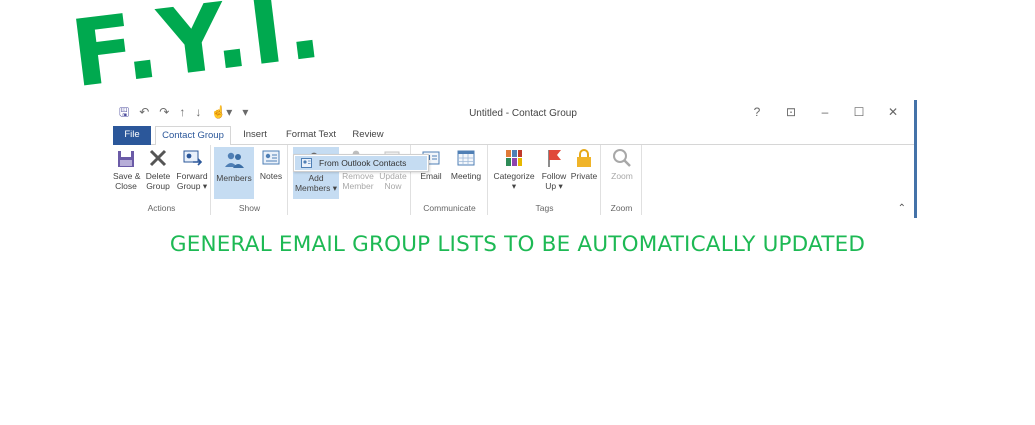 Image resolution: width=1035 pixels, height=425 pixels. I want to click on members-icon, so click(234, 160).